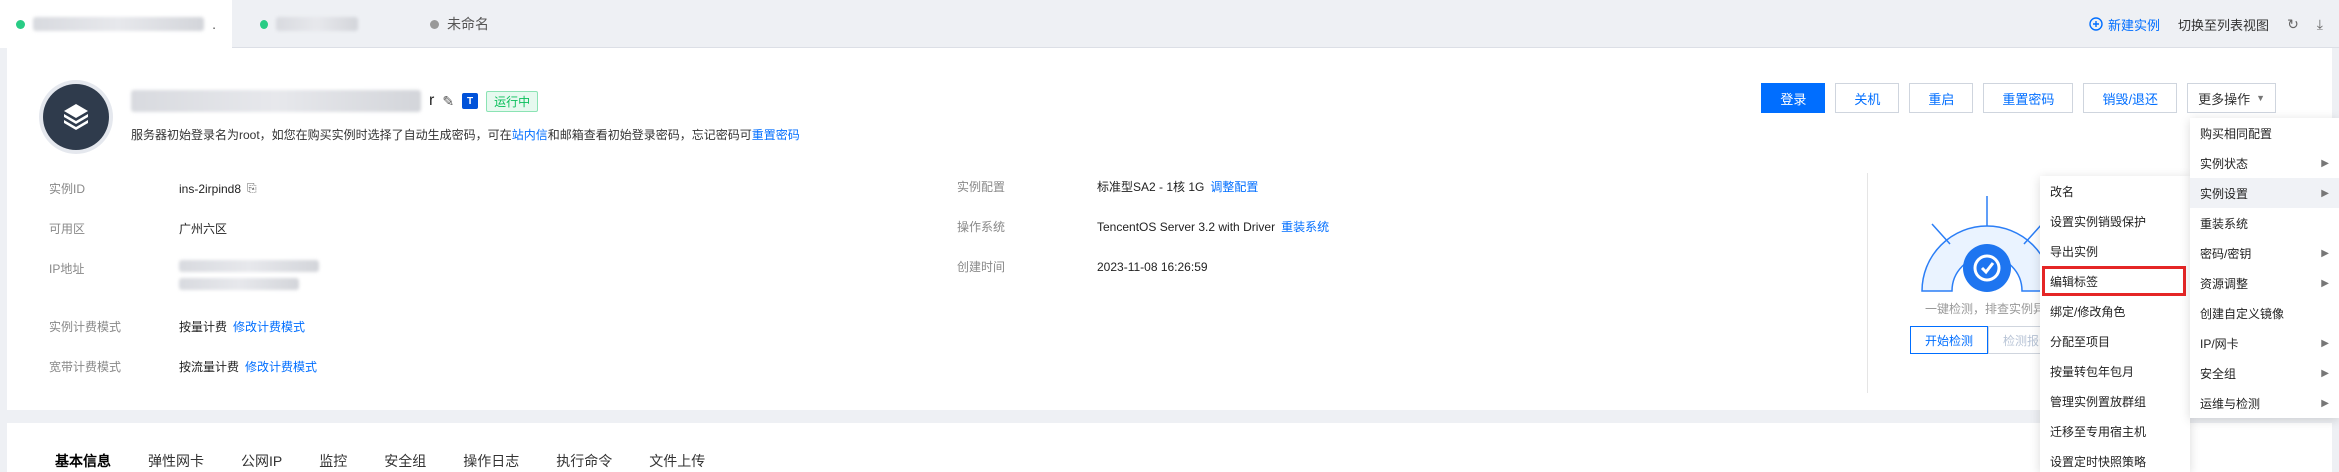 The height and width of the screenshot is (472, 2339). What do you see at coordinates (176, 461) in the screenshot?
I see `tab-eni: 弹性网卡` at bounding box center [176, 461].